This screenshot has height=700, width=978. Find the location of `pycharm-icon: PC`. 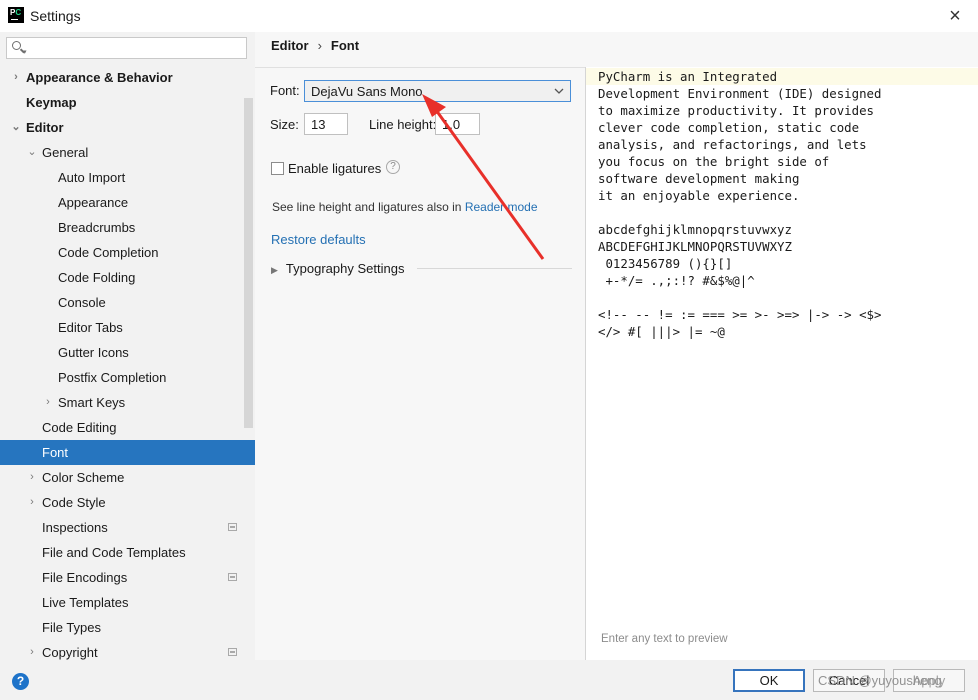

pycharm-icon: PC is located at coordinates (16, 15).